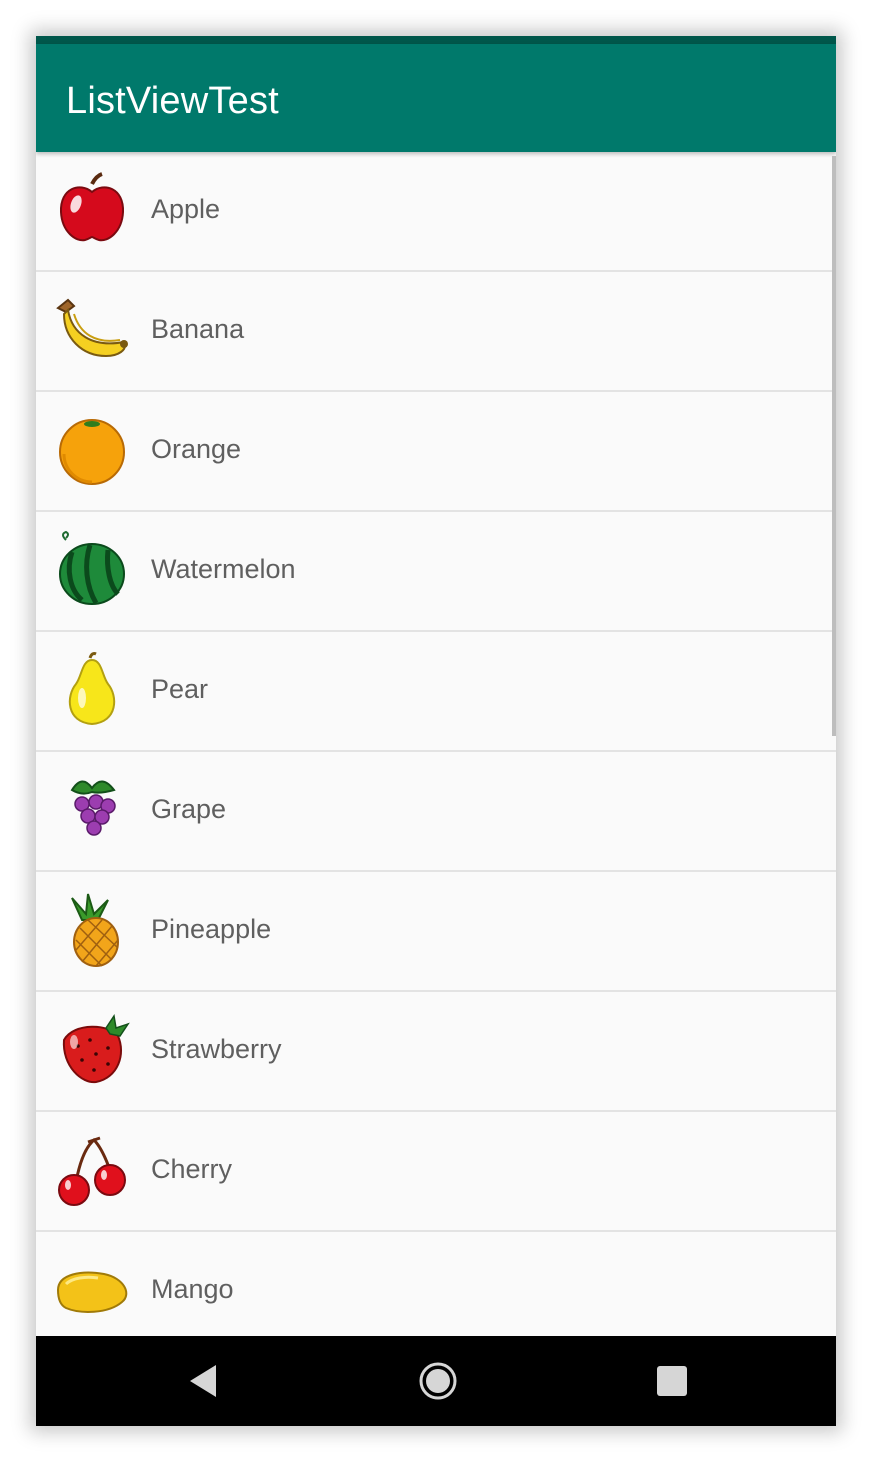 This screenshot has width=872, height=1462. I want to click on fruit-label: Watermelon, so click(223, 569).